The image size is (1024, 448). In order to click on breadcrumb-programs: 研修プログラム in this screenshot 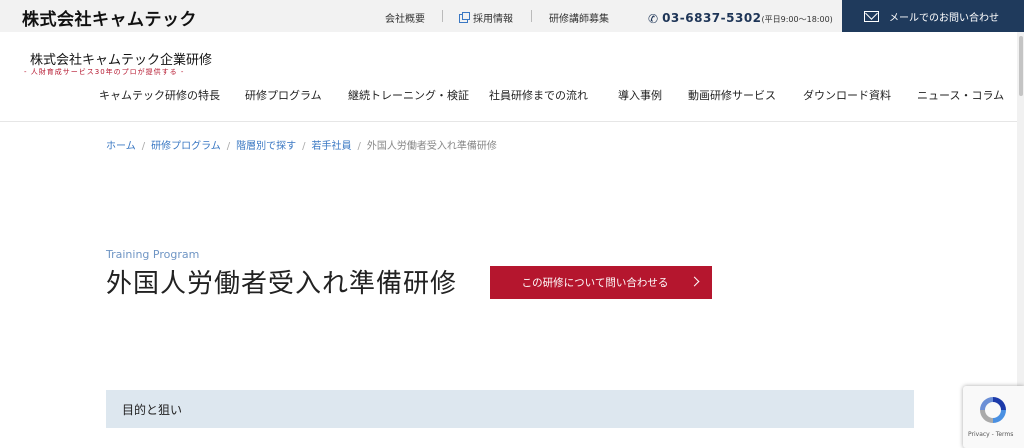, I will do `click(186, 146)`.